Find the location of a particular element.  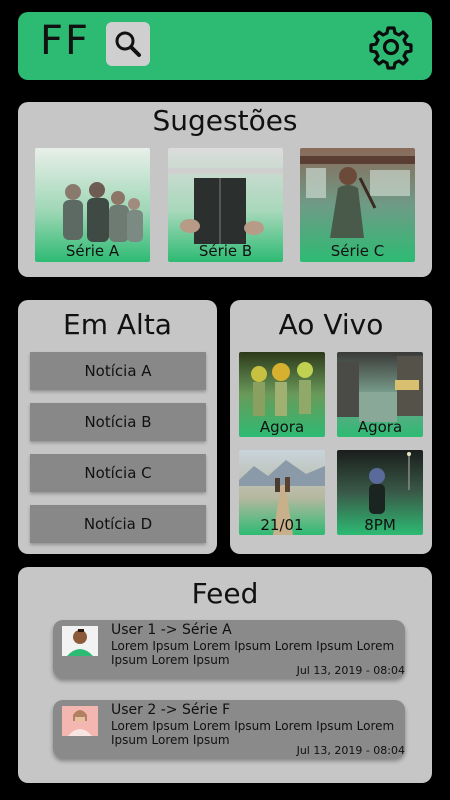

smiling-man-avatar is located at coordinates (80, 641).